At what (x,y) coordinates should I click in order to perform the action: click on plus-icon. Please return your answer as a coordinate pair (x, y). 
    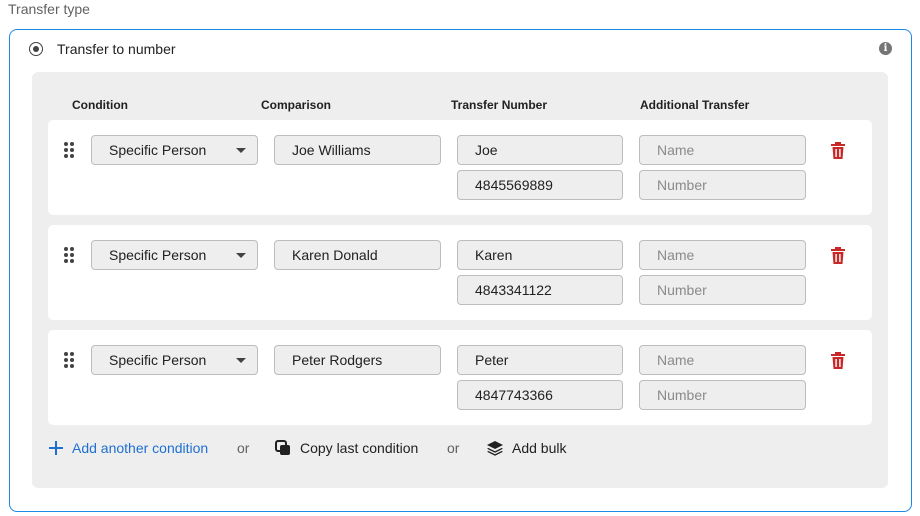
    Looking at the image, I should click on (56, 448).